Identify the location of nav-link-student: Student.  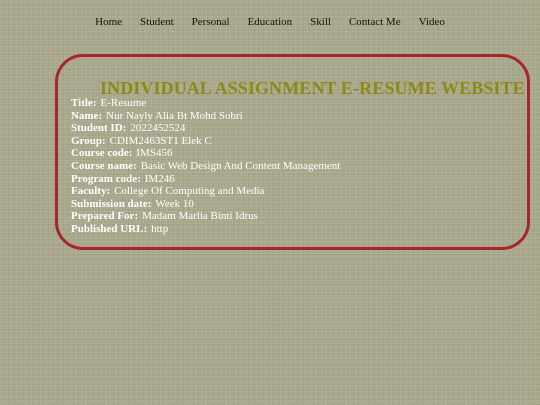
(157, 22).